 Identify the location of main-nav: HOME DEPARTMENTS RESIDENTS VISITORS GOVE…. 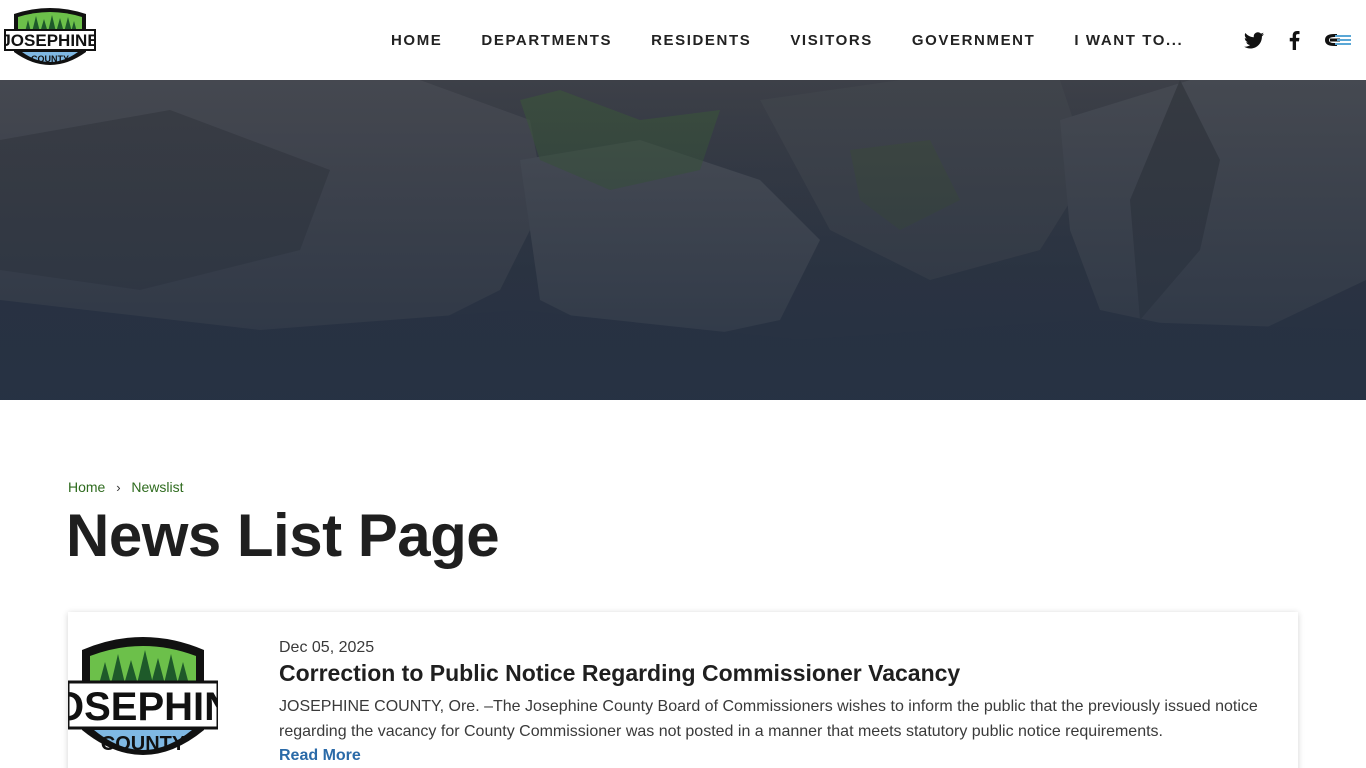
(787, 40).